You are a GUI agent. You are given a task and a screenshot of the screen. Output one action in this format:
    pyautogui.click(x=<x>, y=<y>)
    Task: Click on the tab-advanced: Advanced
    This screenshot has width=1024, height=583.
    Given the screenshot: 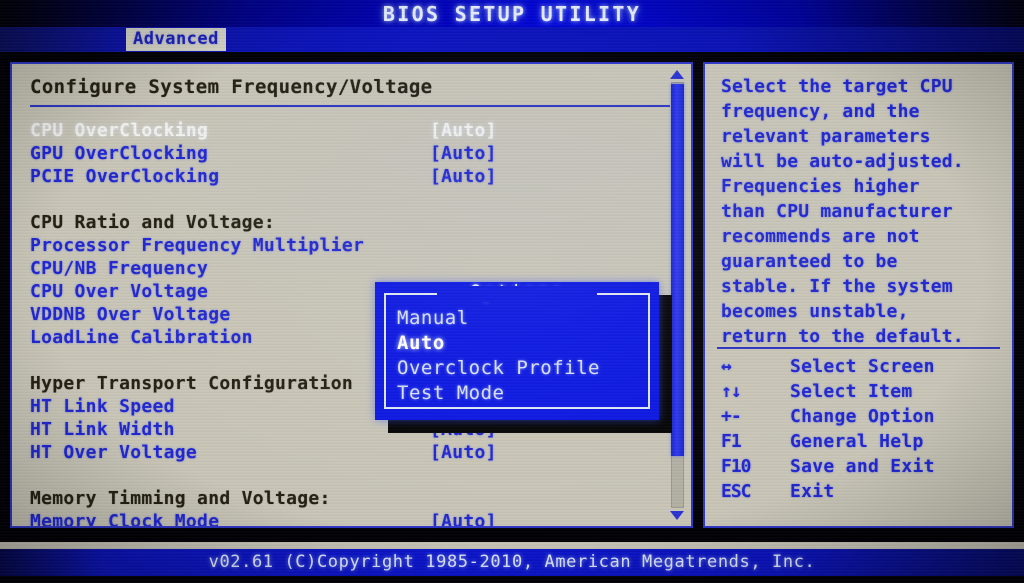 What is the action you would take?
    pyautogui.click(x=176, y=39)
    